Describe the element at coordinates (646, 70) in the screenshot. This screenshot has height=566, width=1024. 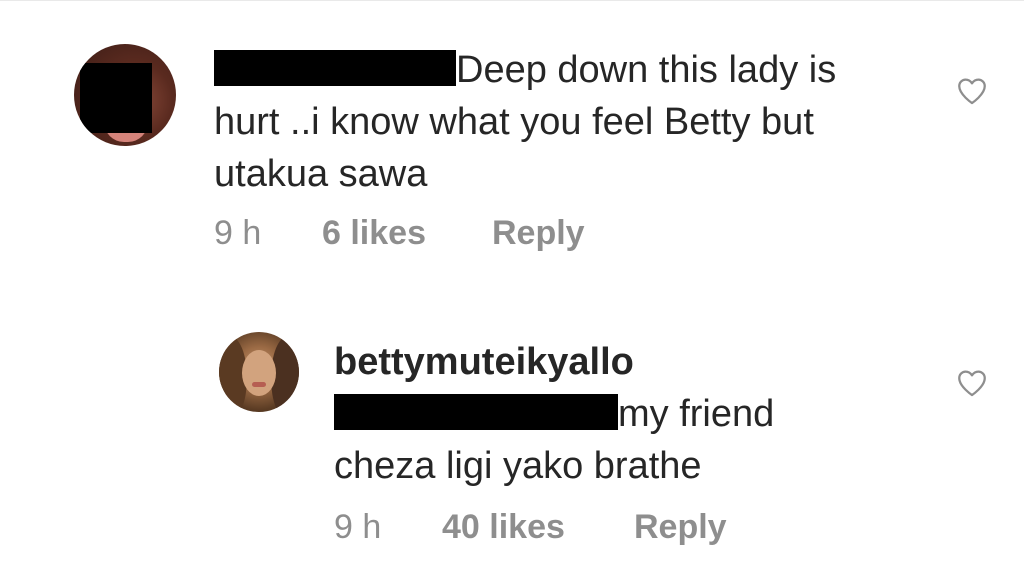
I see `comment-text-line: Deep down this lady is` at that location.